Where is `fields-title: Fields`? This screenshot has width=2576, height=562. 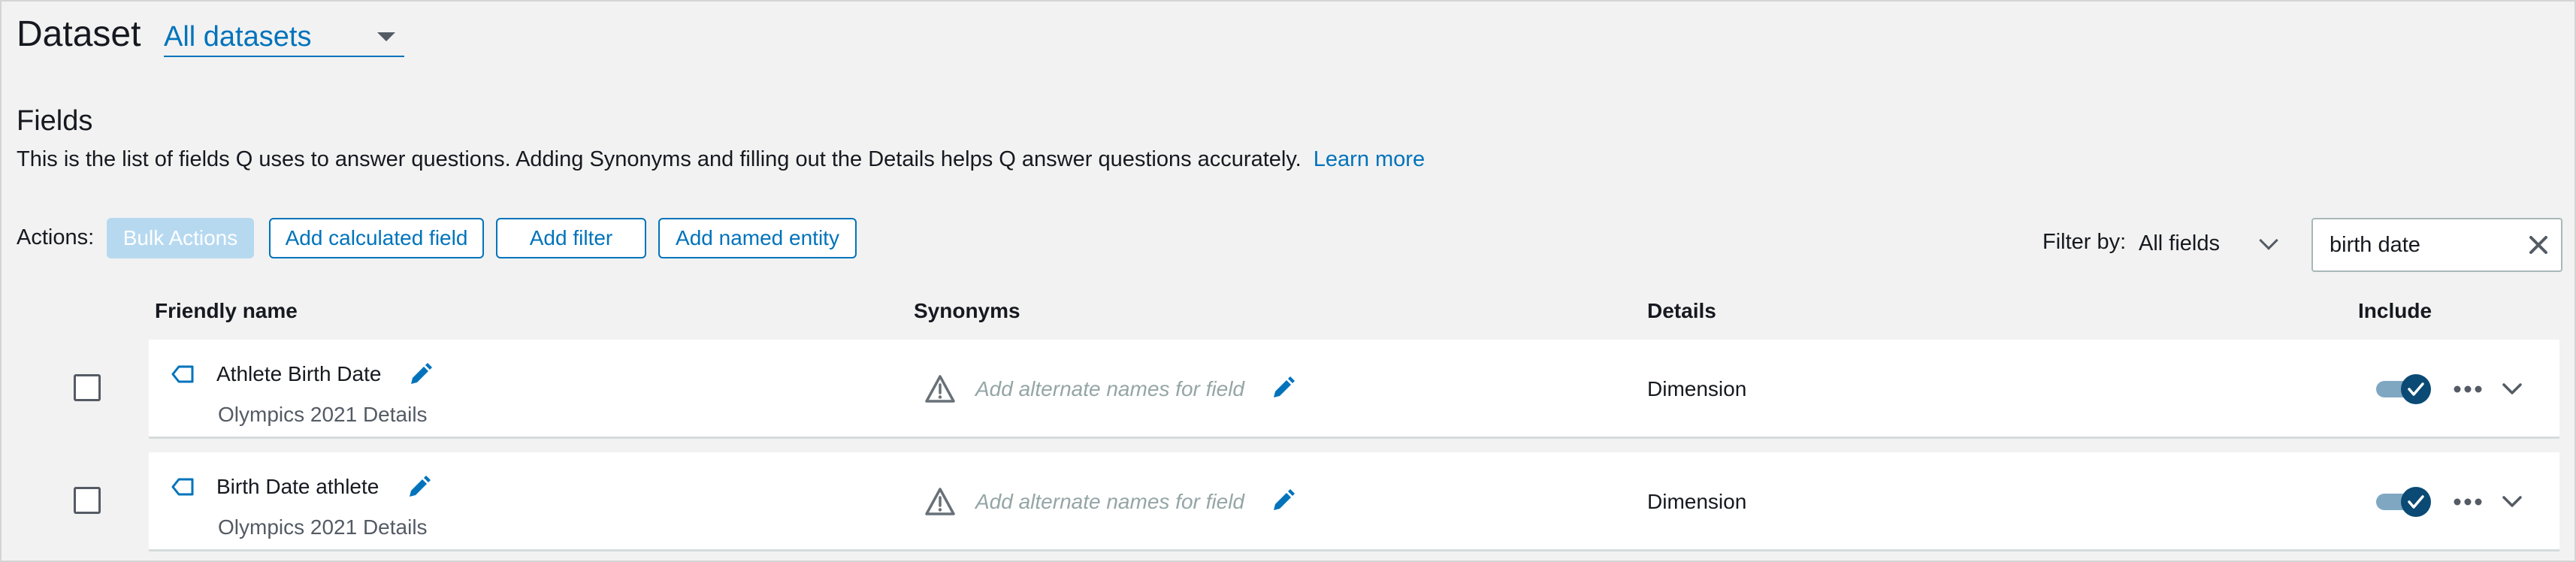 fields-title: Fields is located at coordinates (55, 121).